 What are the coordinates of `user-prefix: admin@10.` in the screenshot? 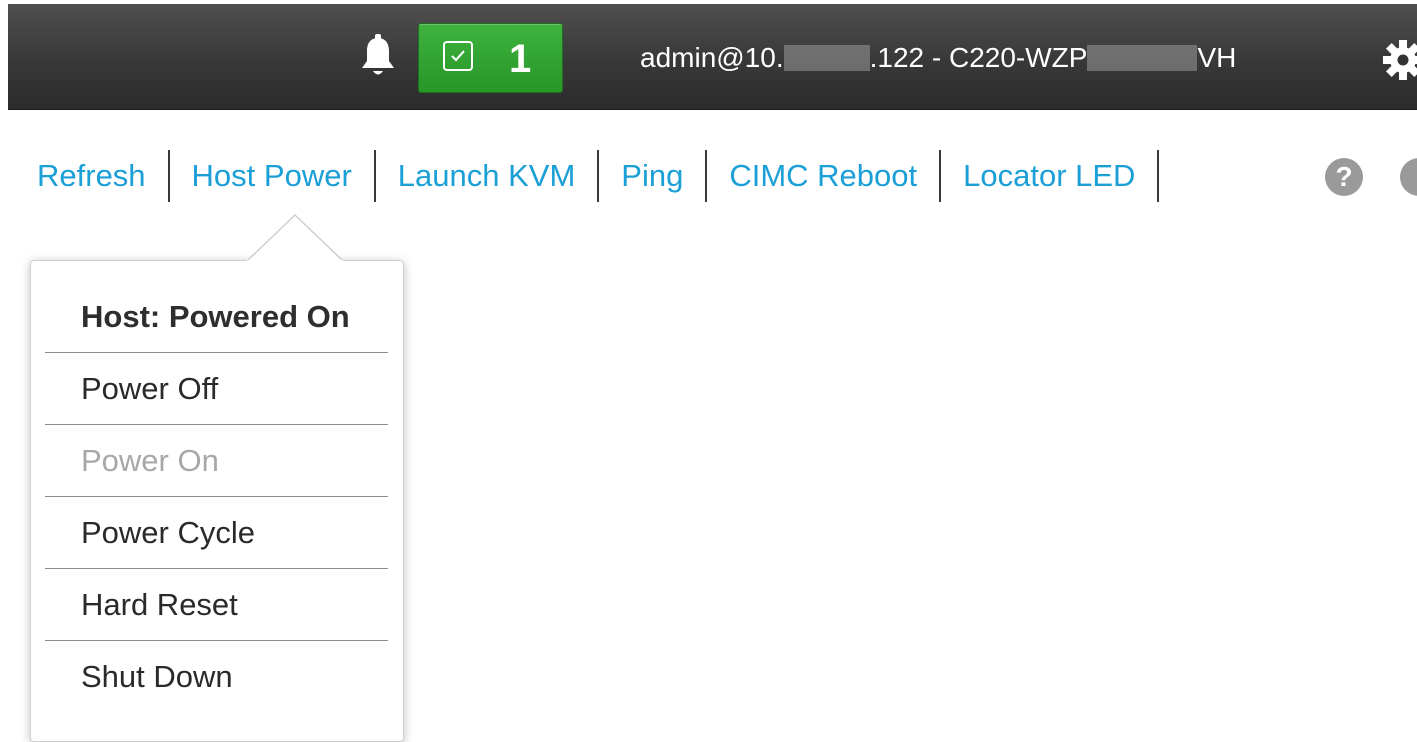 It's located at (712, 57).